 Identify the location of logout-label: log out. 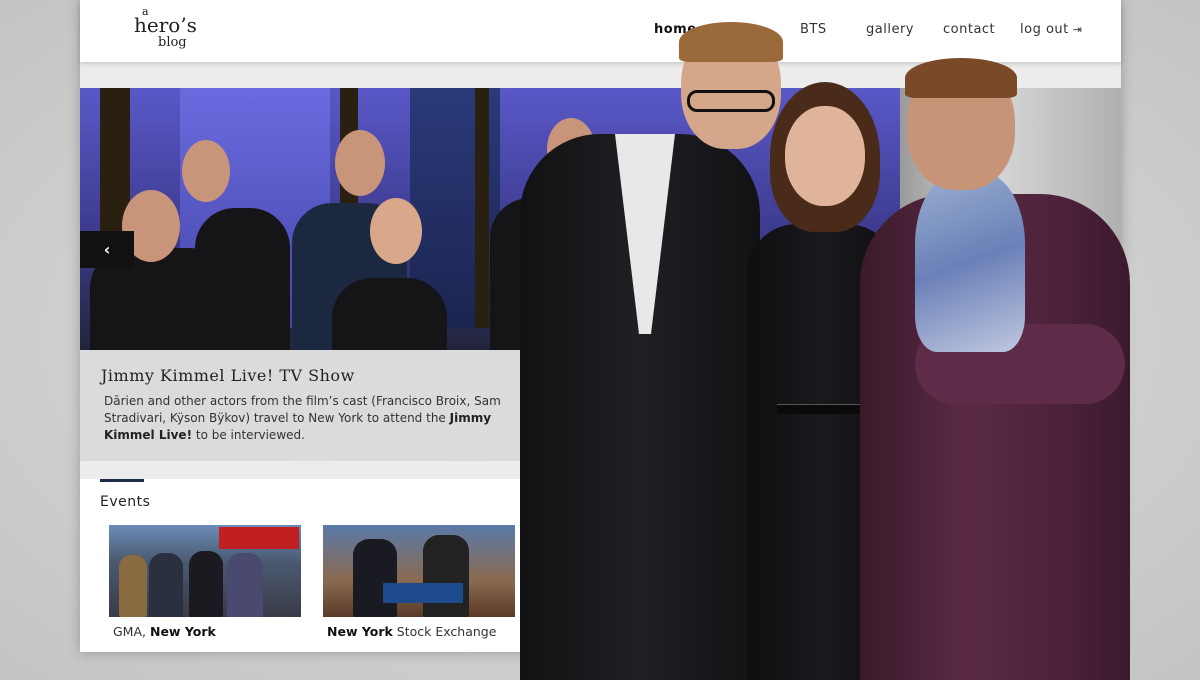
(1044, 29).